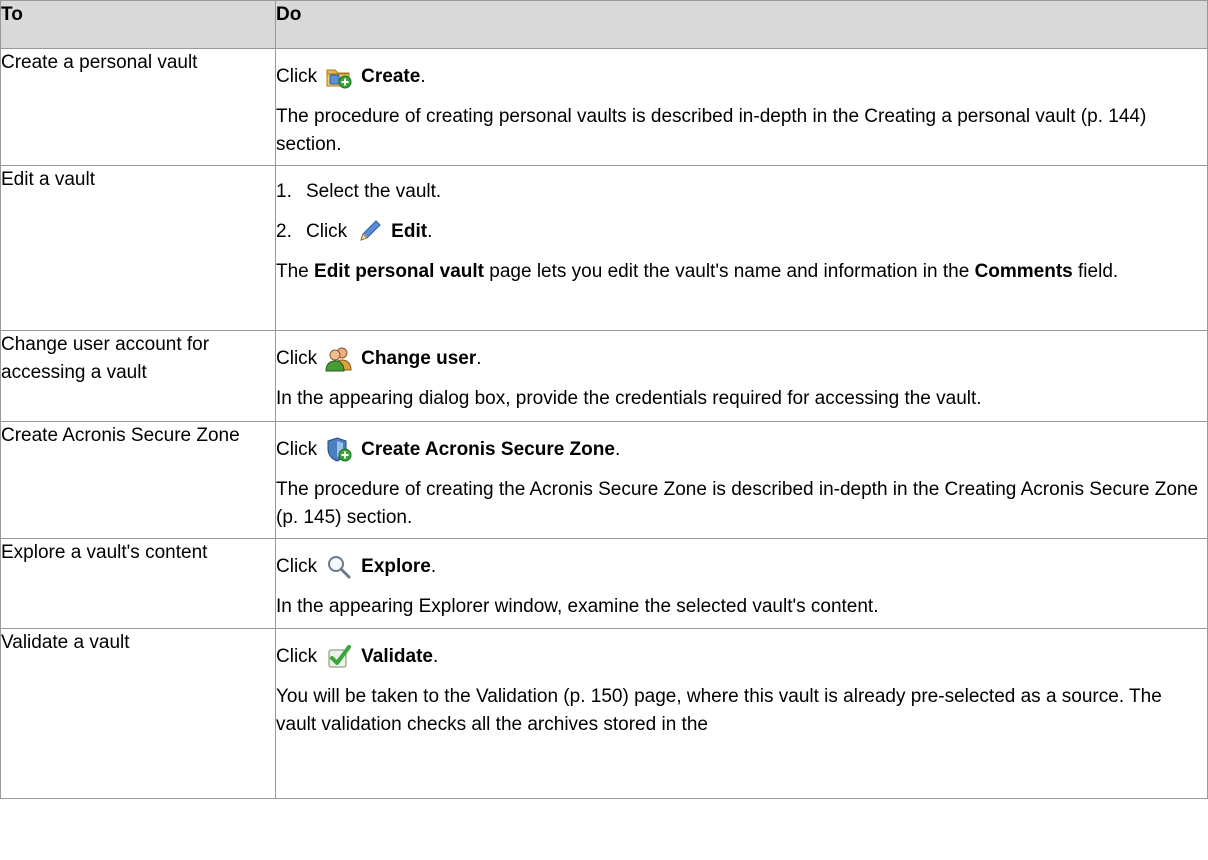  What do you see at coordinates (409, 231) in the screenshot?
I see `edit-action-label: Edit` at bounding box center [409, 231].